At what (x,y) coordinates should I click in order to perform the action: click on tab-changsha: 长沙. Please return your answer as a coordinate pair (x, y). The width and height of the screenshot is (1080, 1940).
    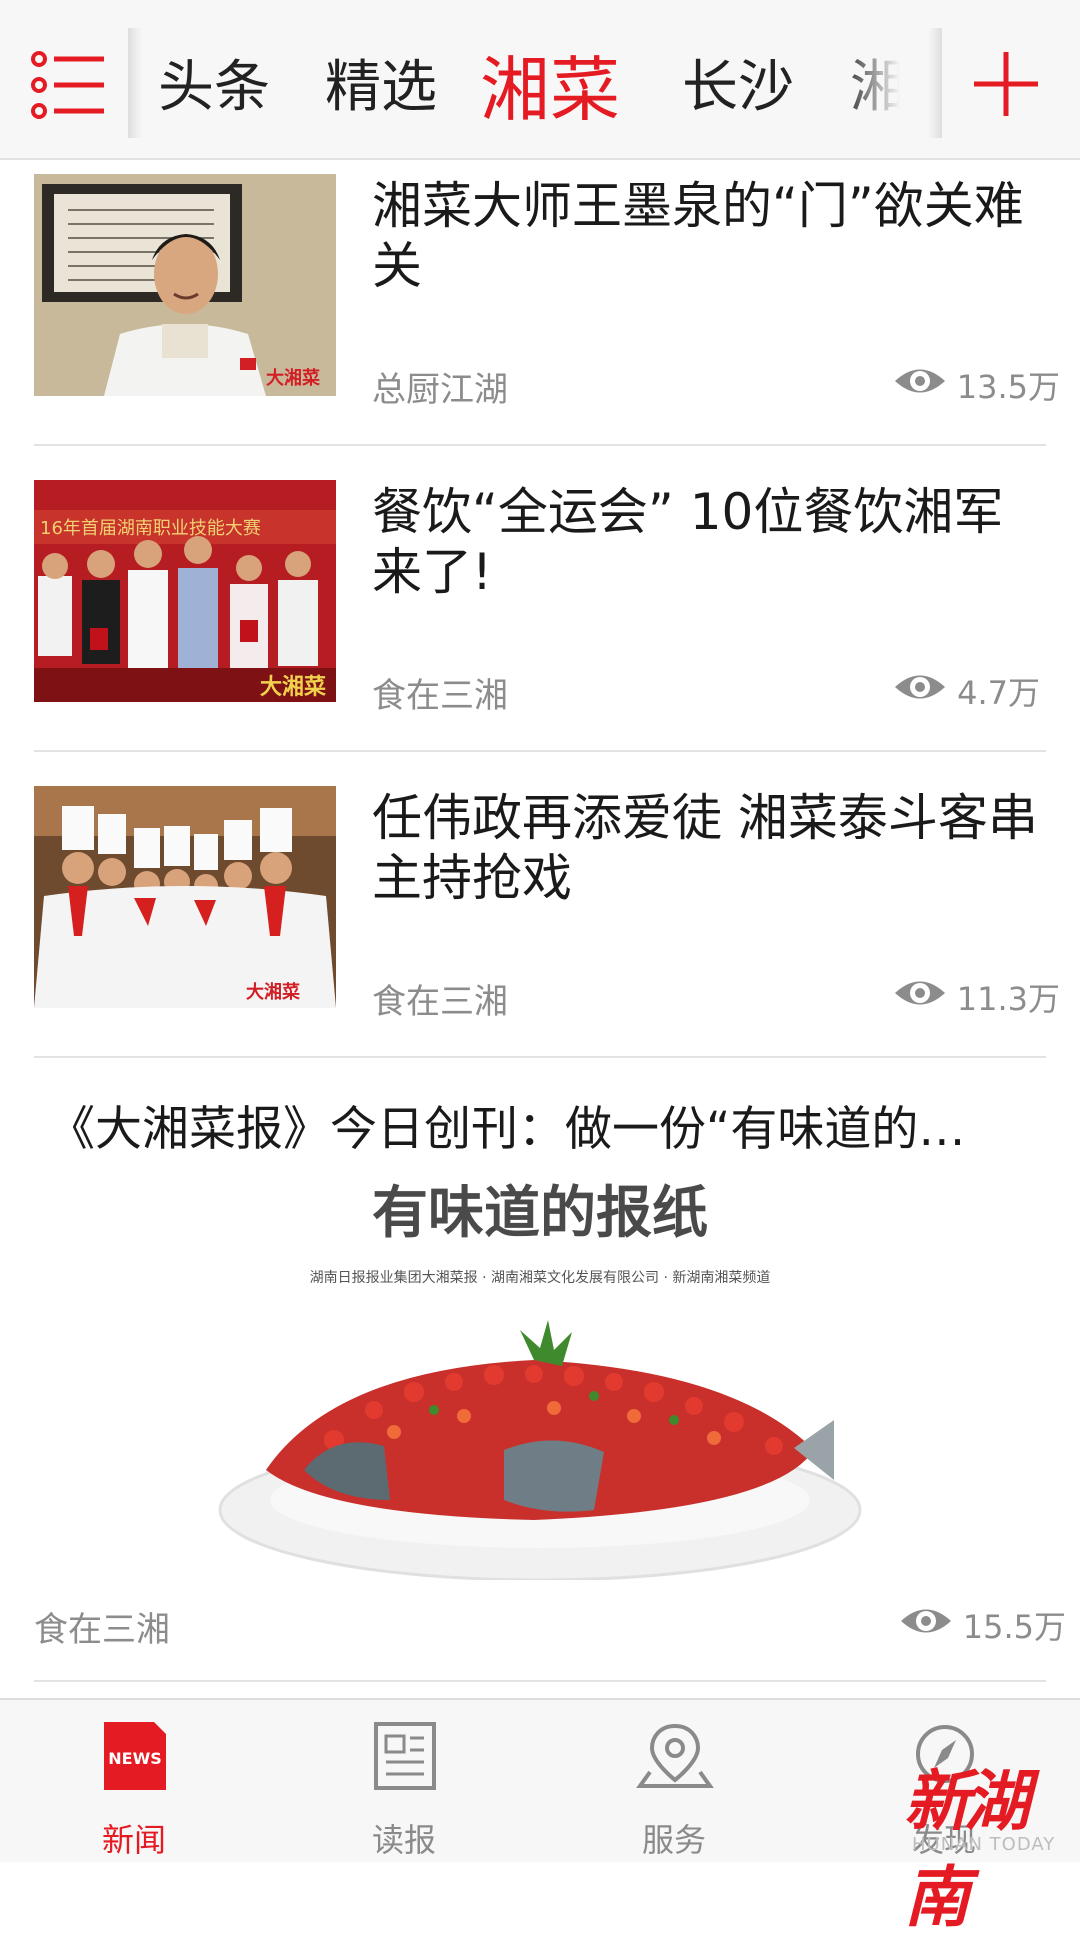
    Looking at the image, I should click on (738, 80).